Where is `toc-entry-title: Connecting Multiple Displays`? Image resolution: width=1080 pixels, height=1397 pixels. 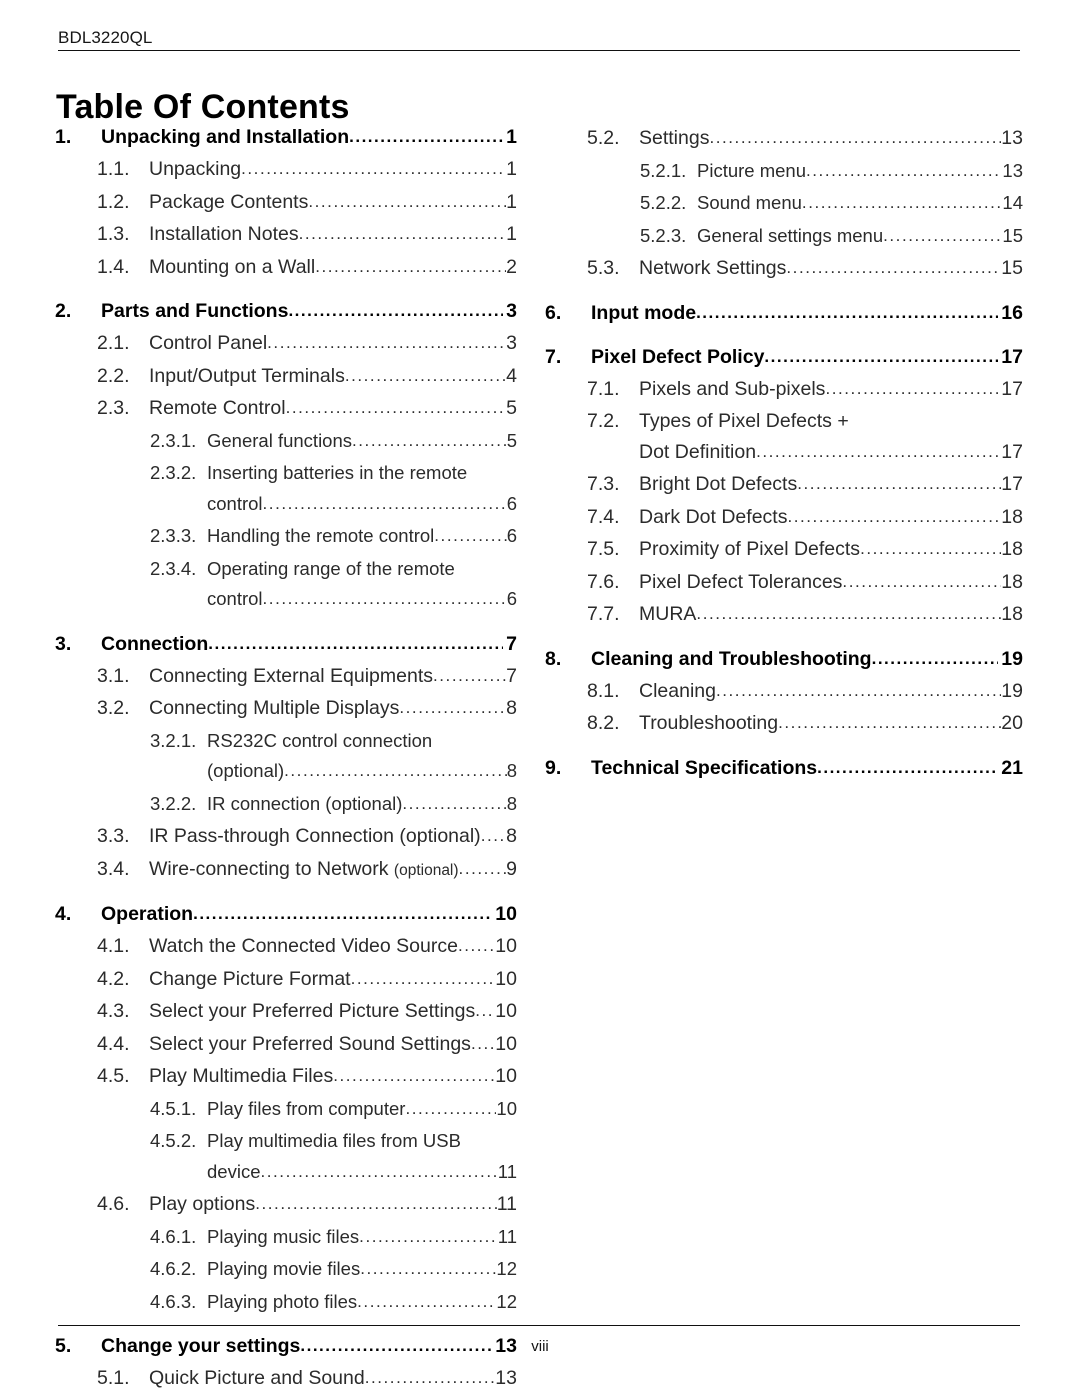 toc-entry-title: Connecting Multiple Displays is located at coordinates (274, 708).